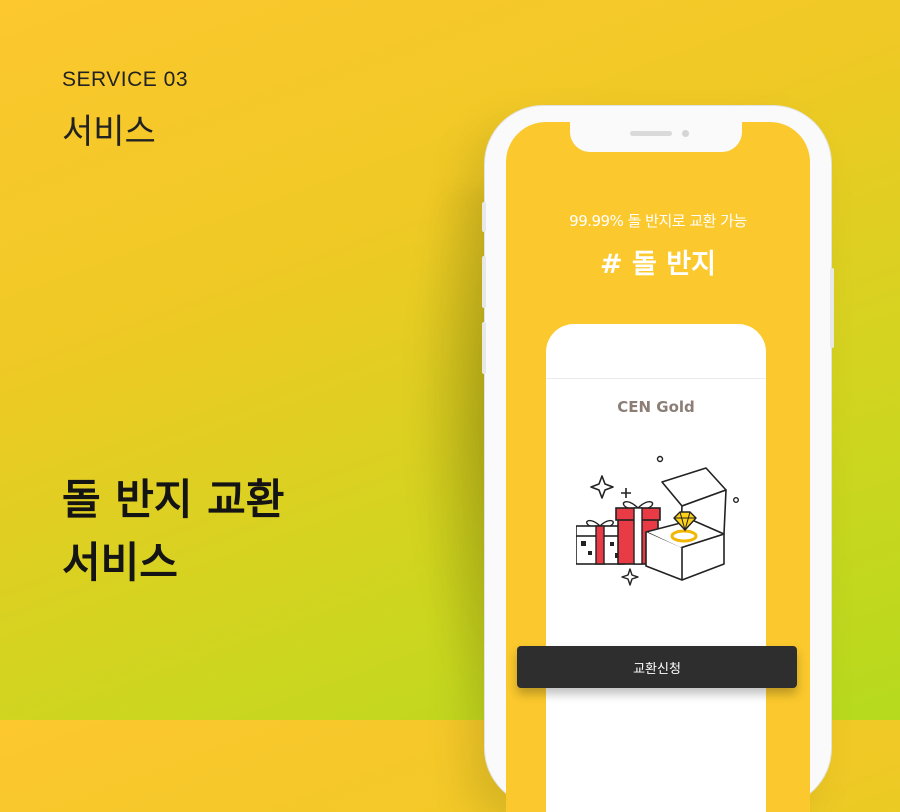 The image size is (900, 812). What do you see at coordinates (173, 531) in the screenshot?
I see `page-headline: 돌 반지 교환 서비스` at bounding box center [173, 531].